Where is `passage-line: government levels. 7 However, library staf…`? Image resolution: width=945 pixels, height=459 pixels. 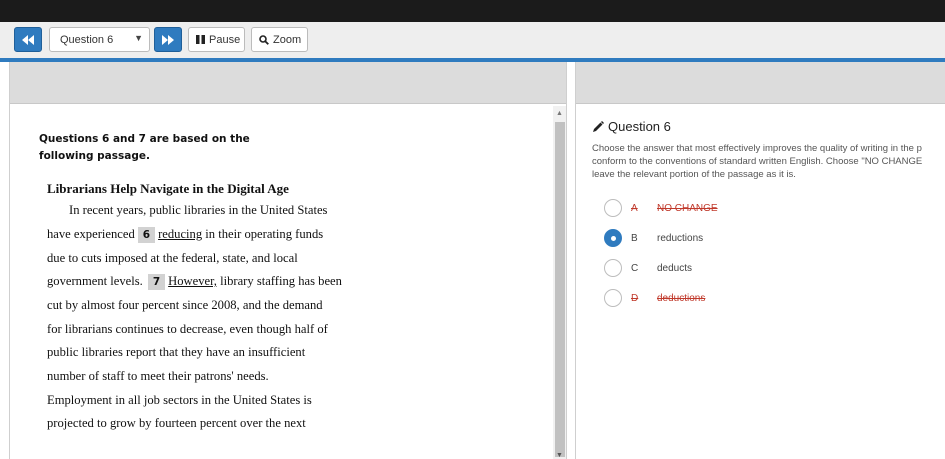
passage-line: government levels. 7 However, library staf… is located at coordinates (194, 282).